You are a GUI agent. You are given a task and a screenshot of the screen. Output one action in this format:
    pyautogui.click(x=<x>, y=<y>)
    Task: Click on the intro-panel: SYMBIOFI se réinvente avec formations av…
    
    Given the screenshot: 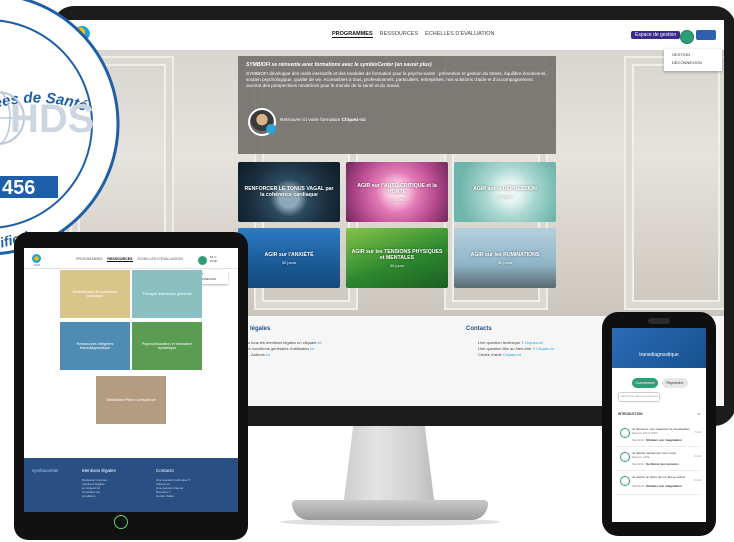 What is the action you would take?
    pyautogui.click(x=397, y=105)
    